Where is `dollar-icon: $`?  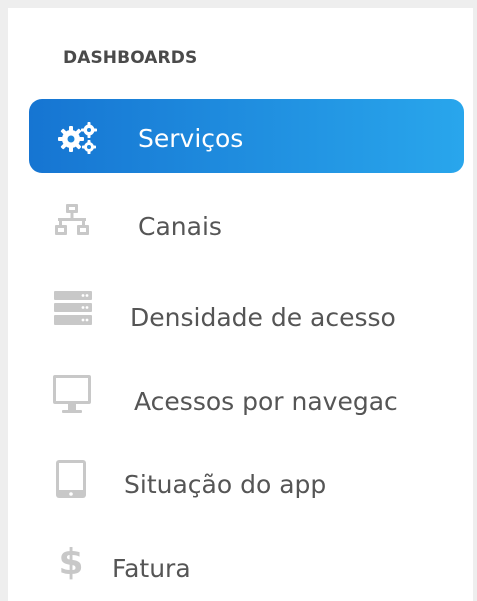
dollar-icon: $ is located at coordinates (71, 561).